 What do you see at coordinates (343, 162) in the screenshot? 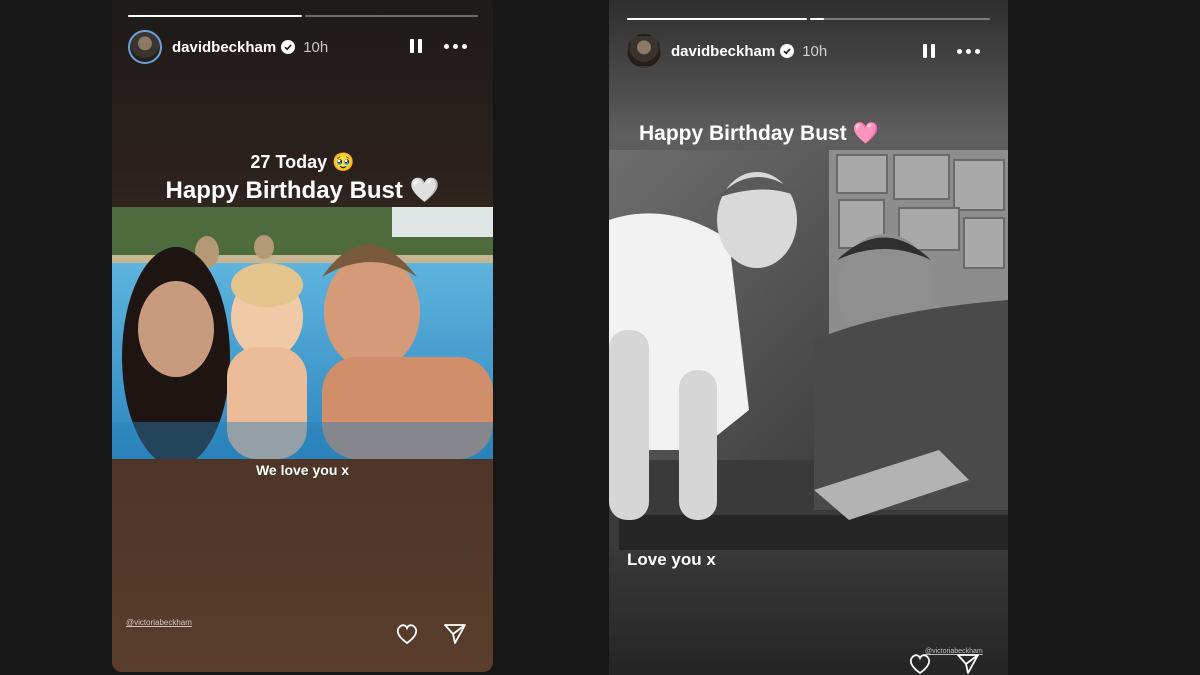
I see `pleading-emoji: 🥹` at bounding box center [343, 162].